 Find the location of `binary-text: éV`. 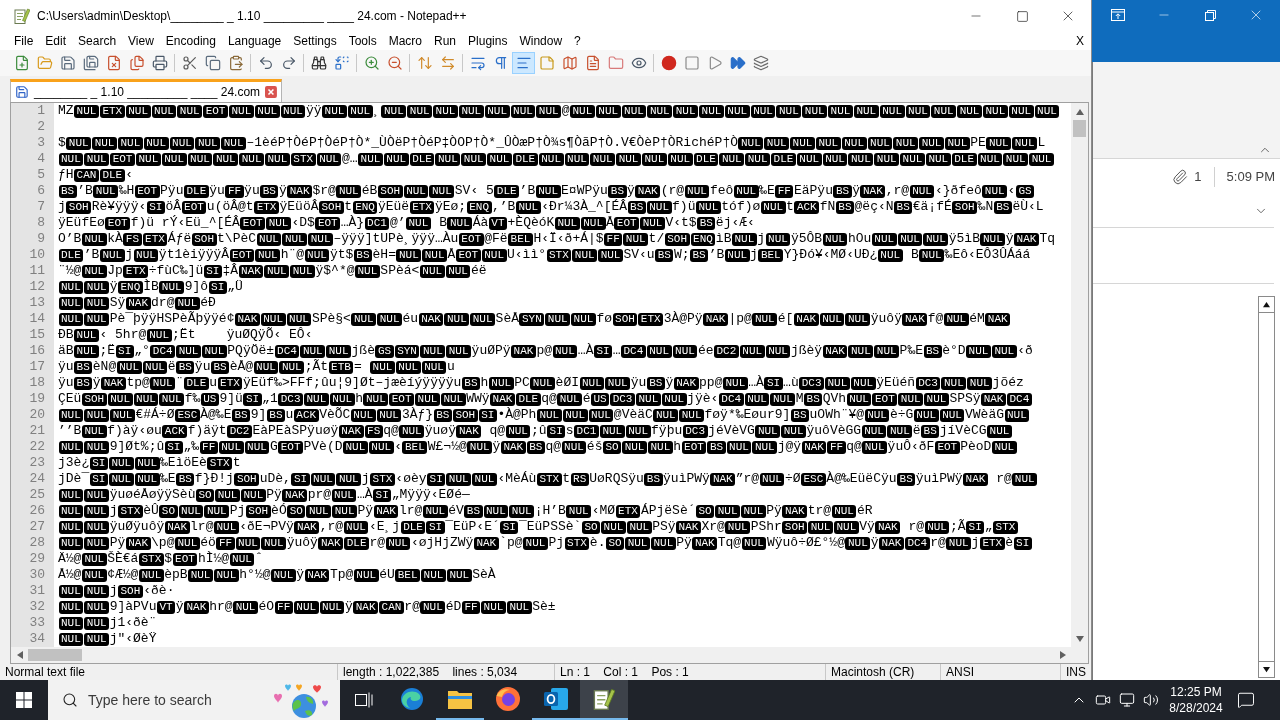

binary-text: éV is located at coordinates (456, 511).